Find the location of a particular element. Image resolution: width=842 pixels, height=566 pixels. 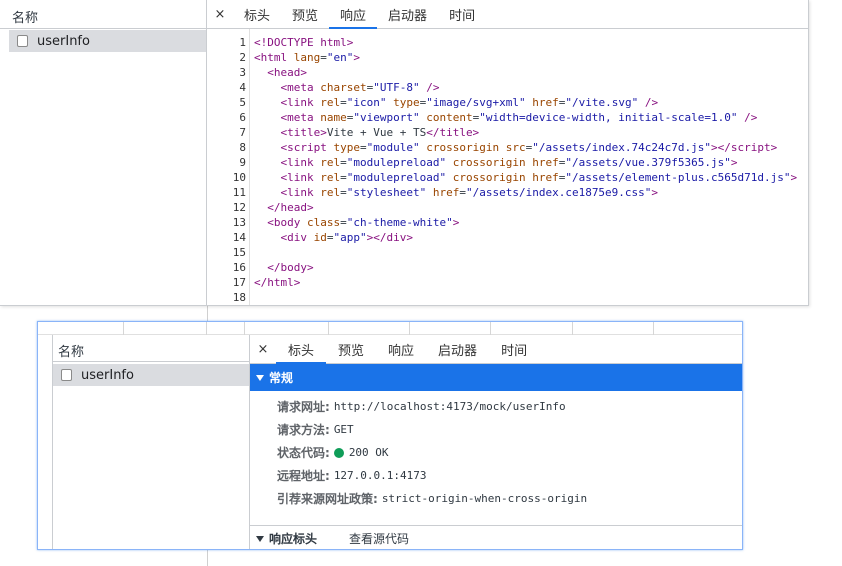

status-code-value: 200 OK is located at coordinates (361, 452).